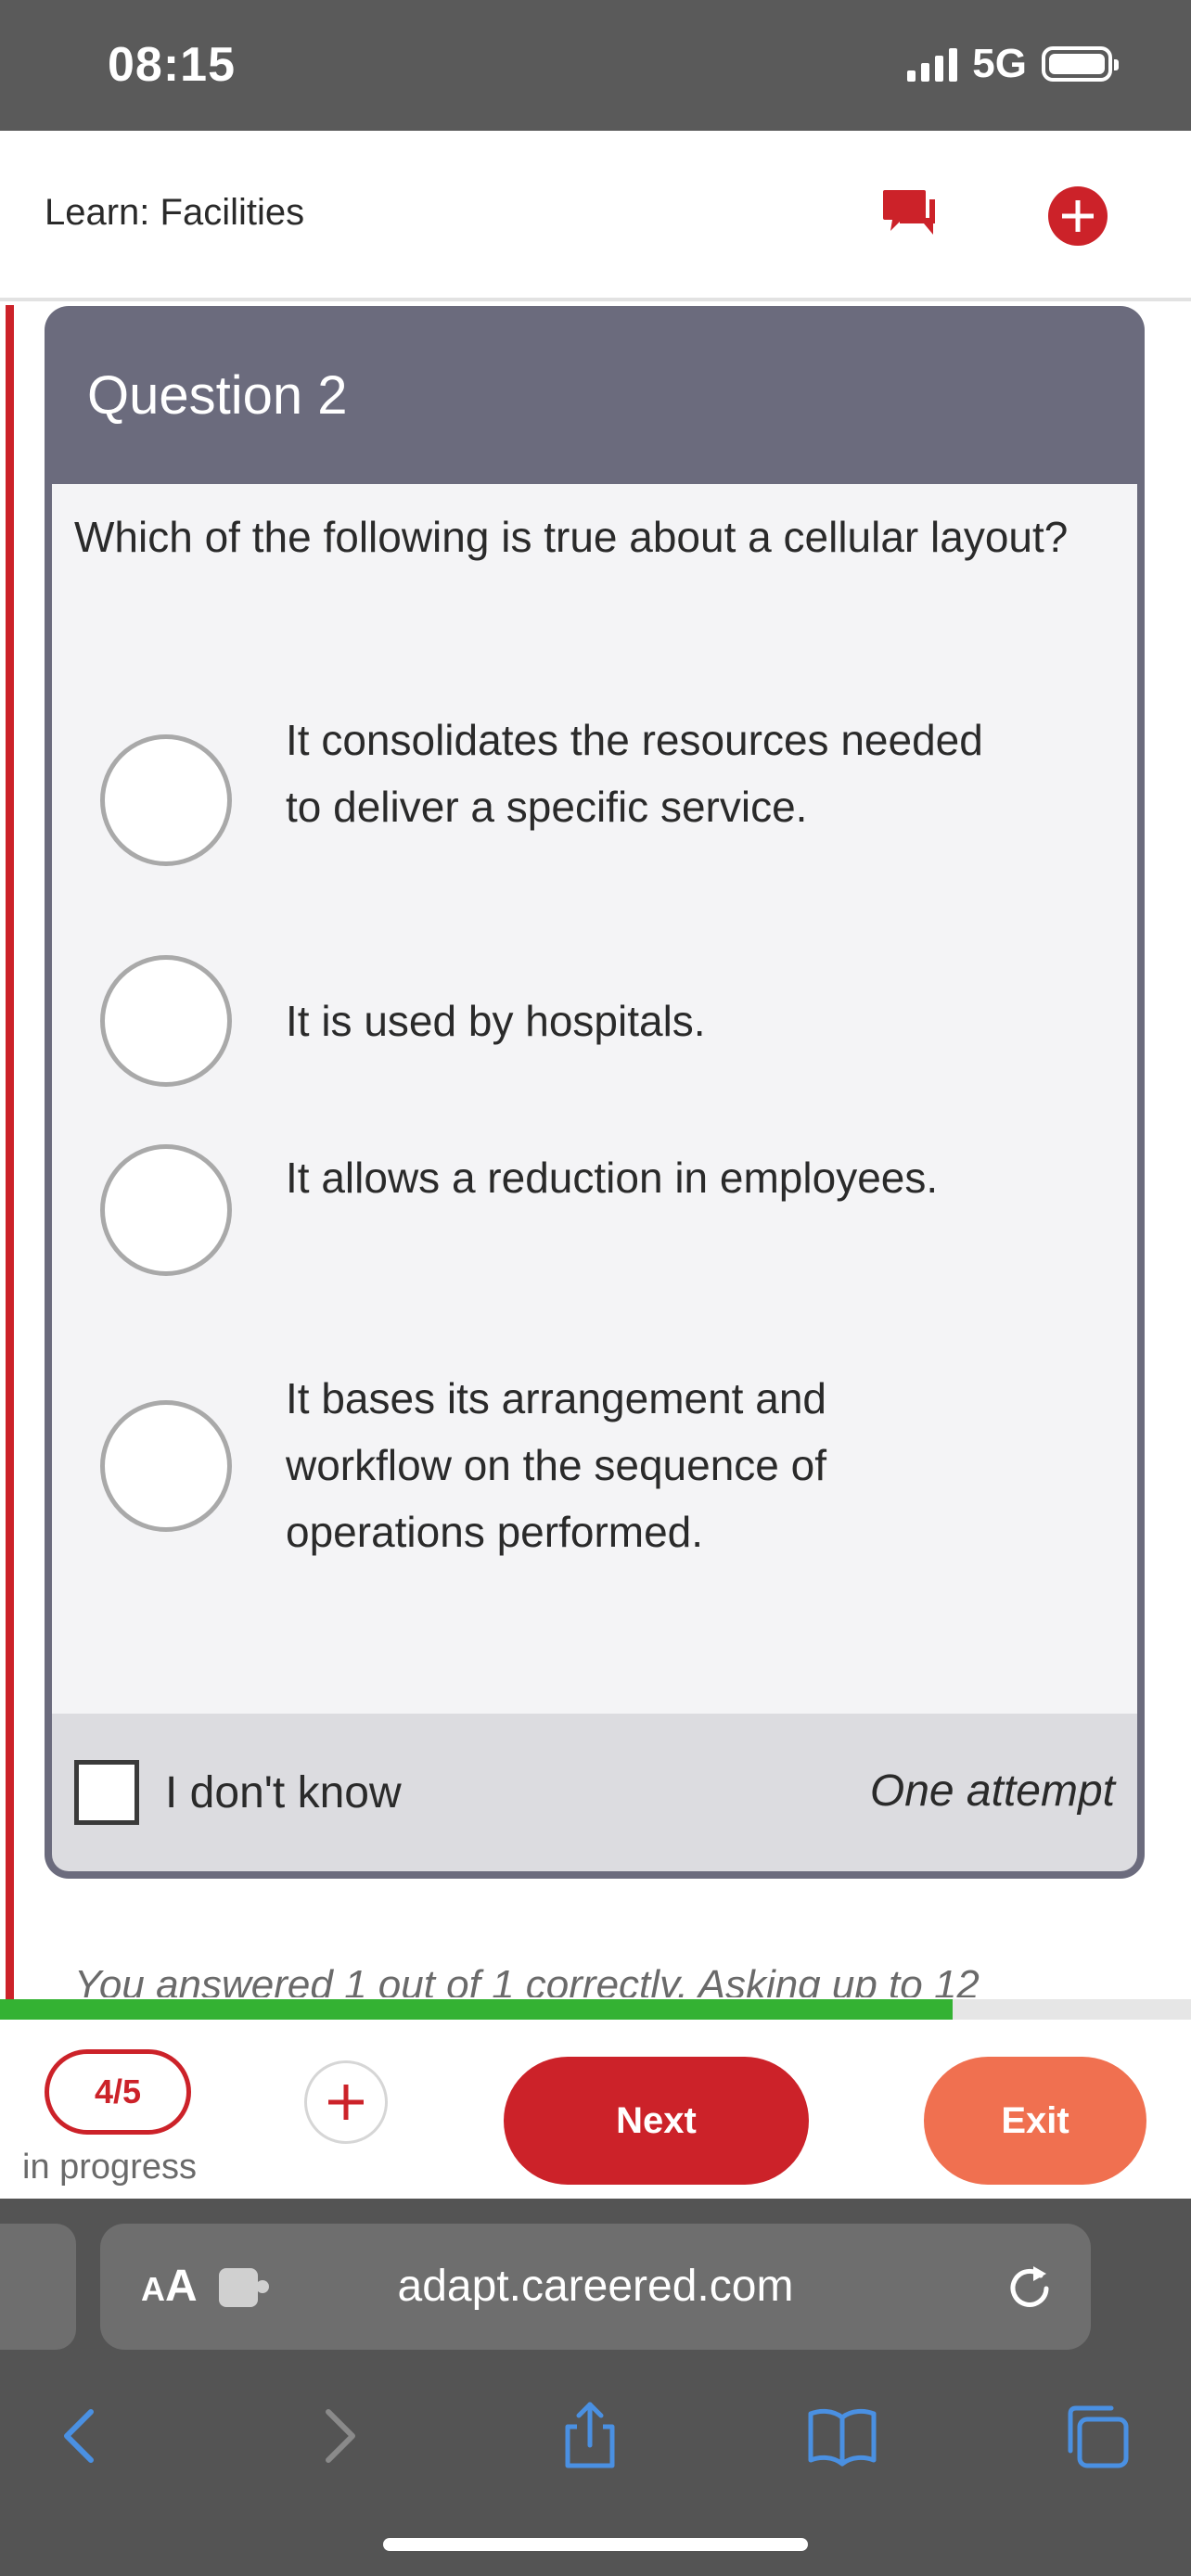 The width and height of the screenshot is (1191, 2576). Describe the element at coordinates (595, 66) in the screenshot. I see `status-bar: 08:15 5G` at that location.